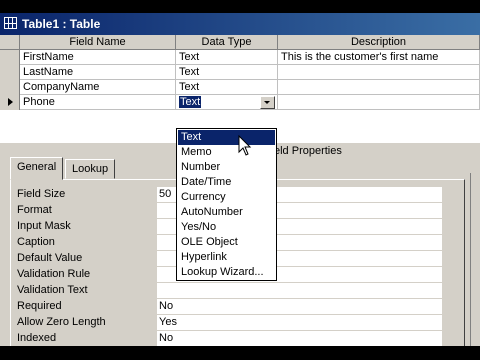 The image size is (480, 360). What do you see at coordinates (379, 57) in the screenshot?
I see `description-cell: This is the customer's first name` at bounding box center [379, 57].